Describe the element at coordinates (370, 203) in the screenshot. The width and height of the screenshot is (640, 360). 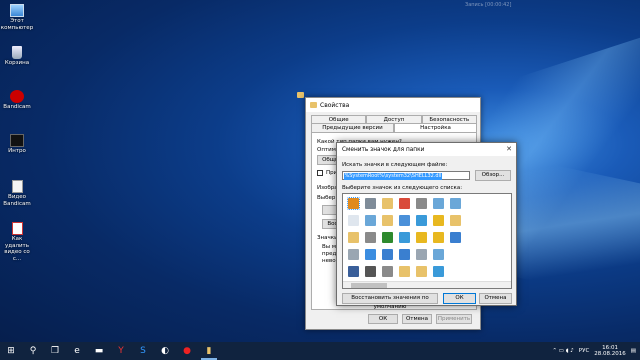
I see `network-drive-icon` at that location.